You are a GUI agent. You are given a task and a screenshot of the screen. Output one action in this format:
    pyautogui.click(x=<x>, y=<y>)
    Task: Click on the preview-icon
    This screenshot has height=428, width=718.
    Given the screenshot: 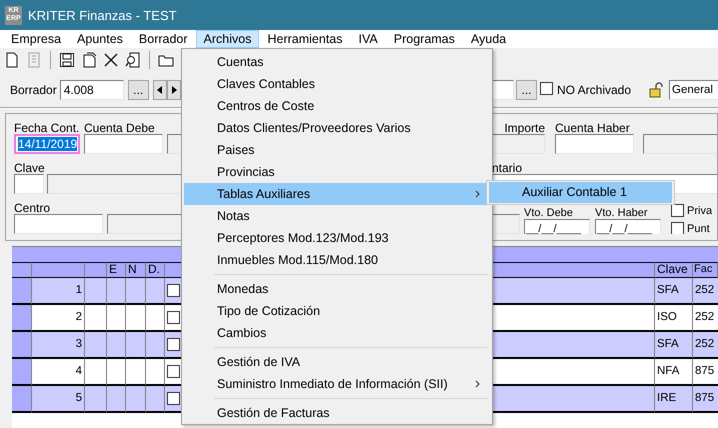 What is the action you would take?
    pyautogui.click(x=133, y=60)
    